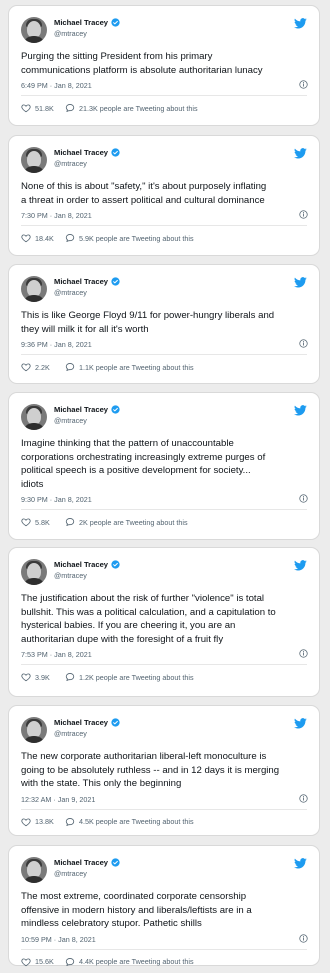 The width and height of the screenshot is (330, 973). I want to click on tweet-timestamp: 10:59 PM · Jan 8, 2021, so click(58, 939).